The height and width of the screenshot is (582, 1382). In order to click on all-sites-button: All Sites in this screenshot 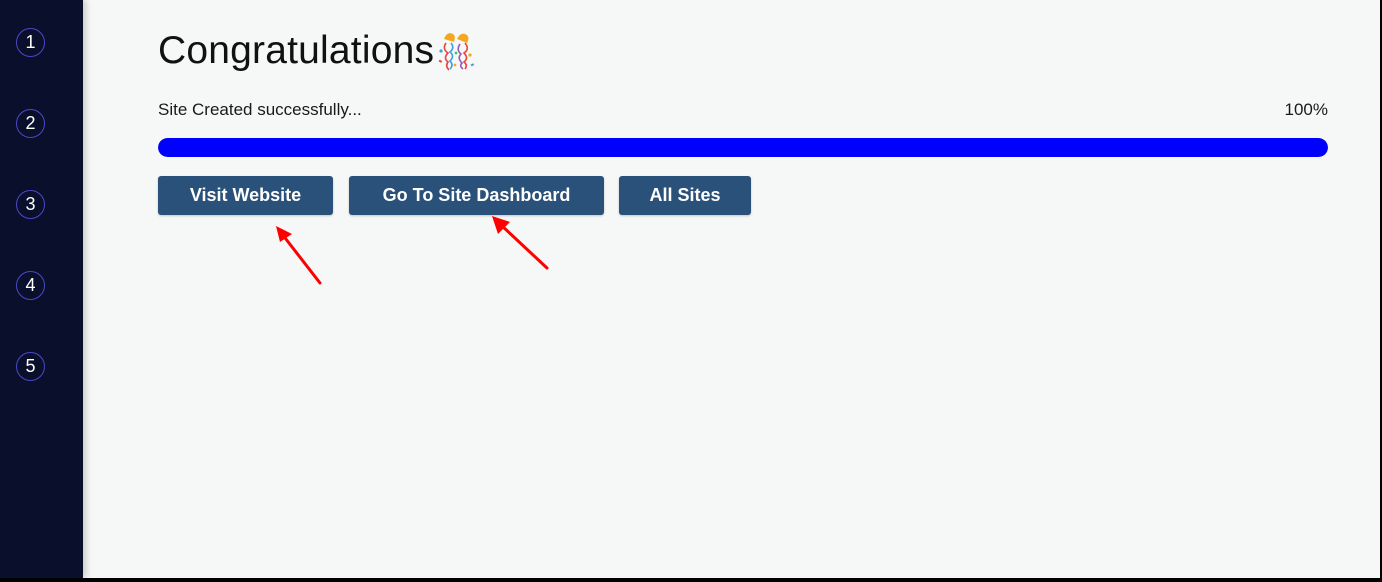, I will do `click(685, 195)`.